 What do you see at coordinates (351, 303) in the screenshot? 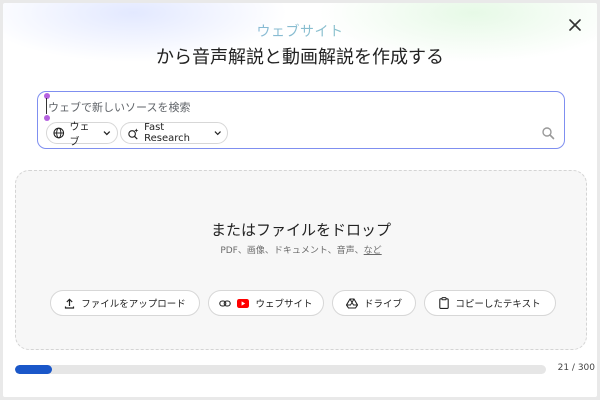
I see `drive-icon` at bounding box center [351, 303].